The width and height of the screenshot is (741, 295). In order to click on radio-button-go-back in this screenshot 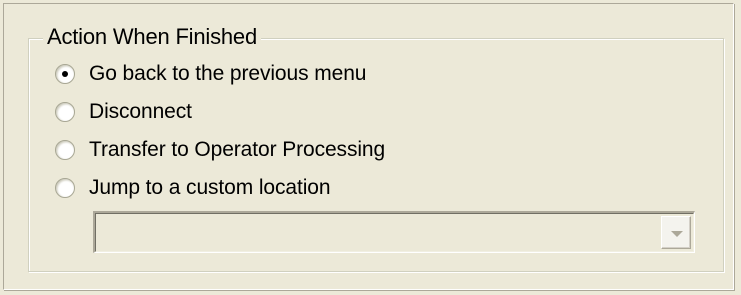, I will do `click(65, 74)`.